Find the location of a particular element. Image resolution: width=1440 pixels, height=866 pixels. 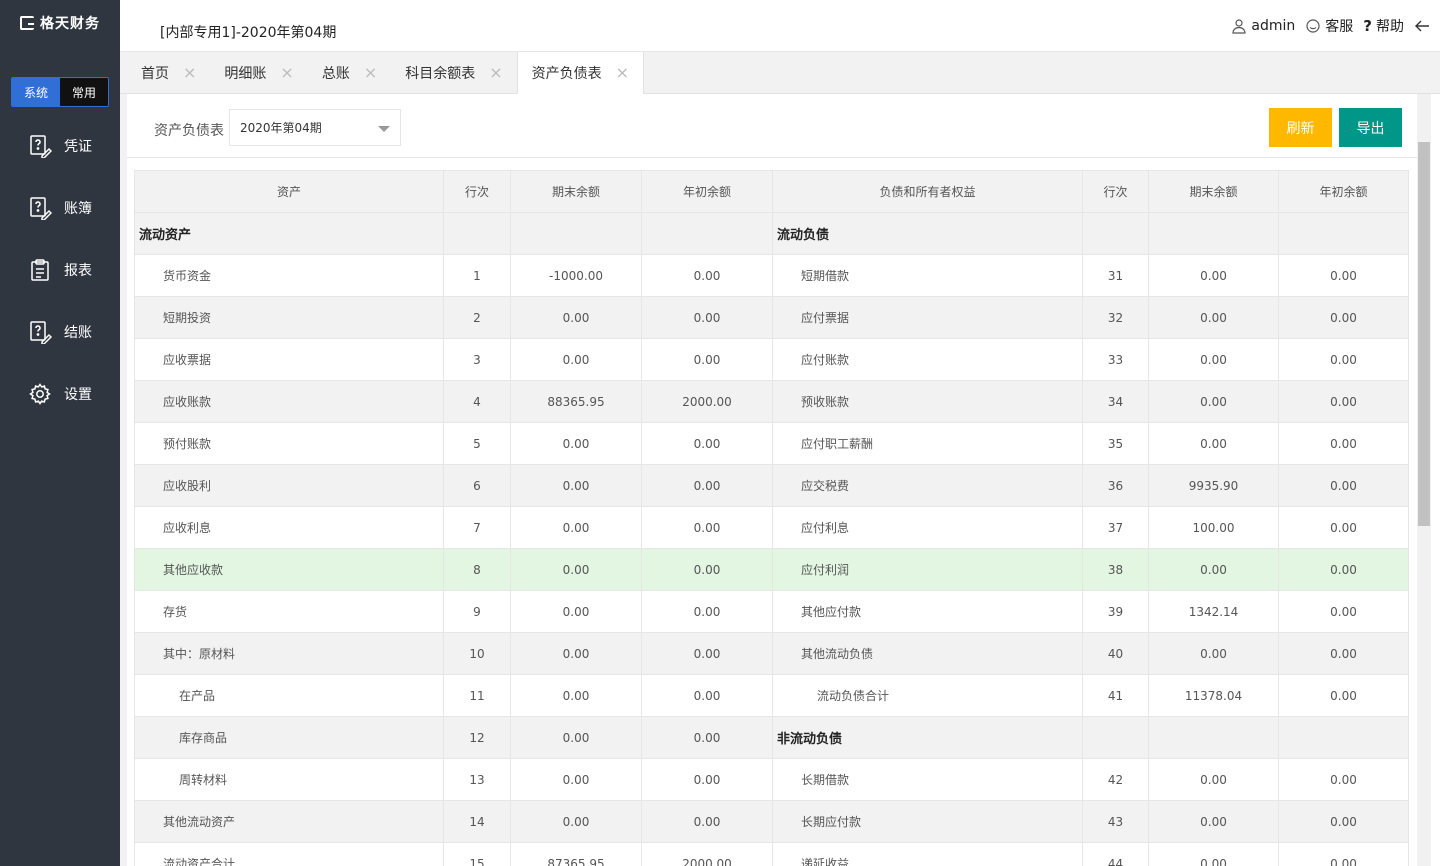

table-row: 应收股利 6 0.00 0.00 应交税费 36 9935.90 0.00 is located at coordinates (771, 485).